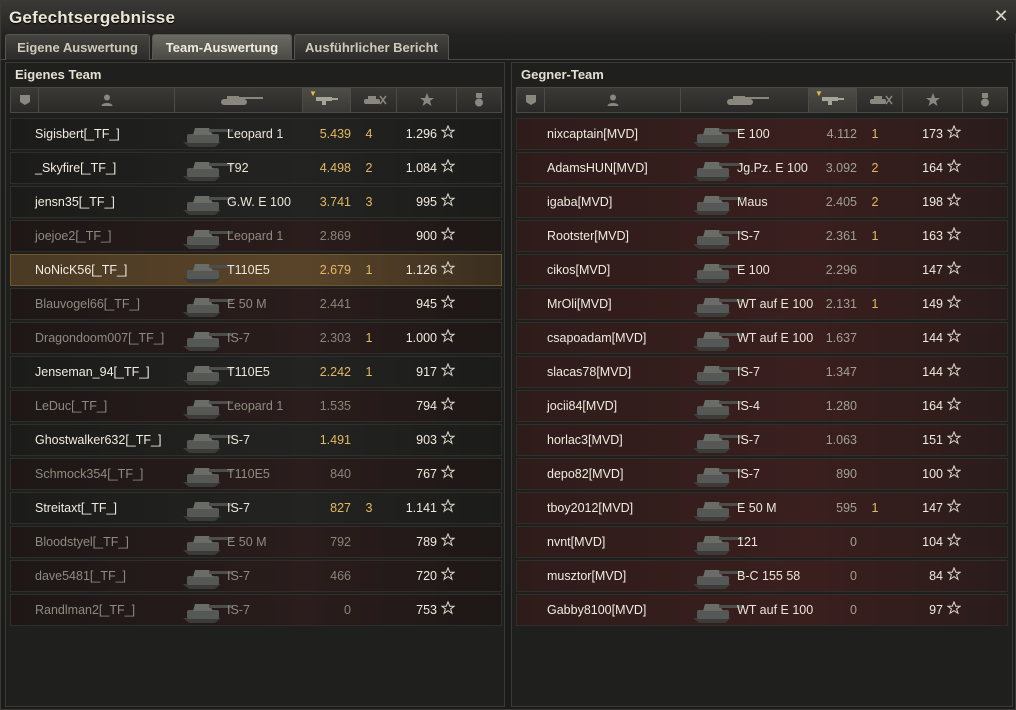 The image size is (1016, 710). What do you see at coordinates (841, 304) in the screenshot?
I see `damage-value: 2.131` at bounding box center [841, 304].